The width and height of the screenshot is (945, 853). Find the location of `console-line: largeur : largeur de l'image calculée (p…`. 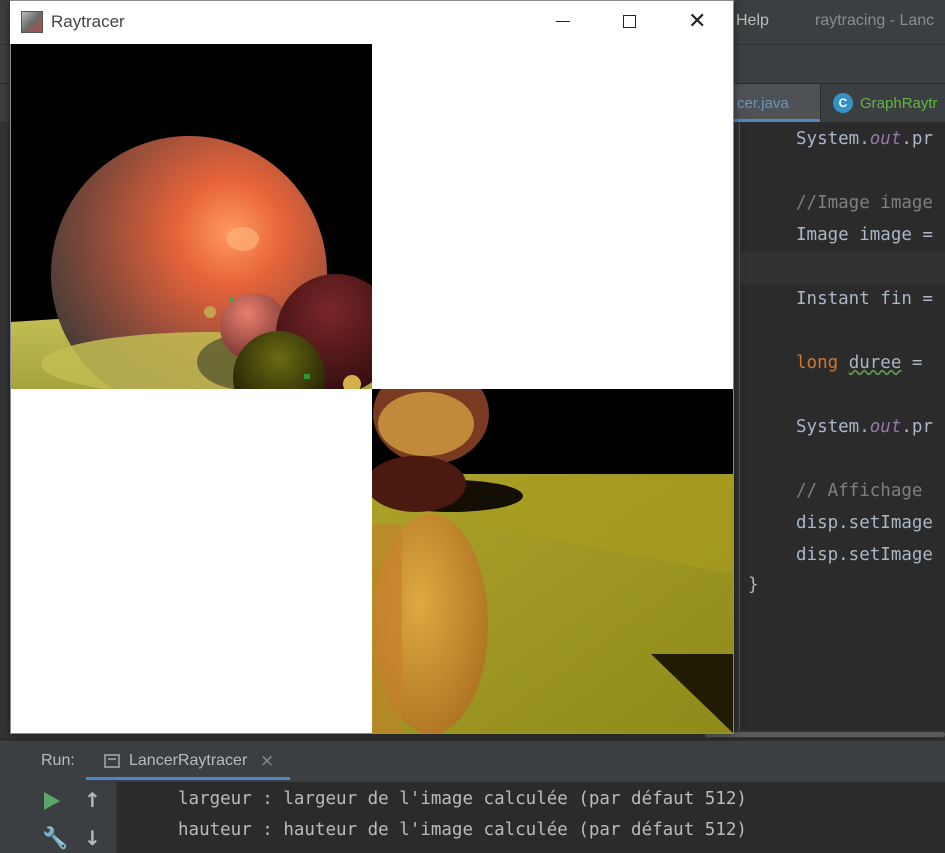

console-line: largeur : largeur de l'image calculée (p… is located at coordinates (462, 799).